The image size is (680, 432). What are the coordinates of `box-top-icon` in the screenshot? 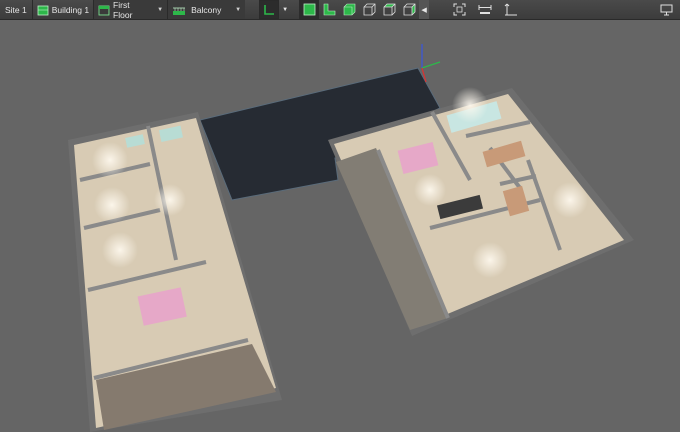 It's located at (389, 9).